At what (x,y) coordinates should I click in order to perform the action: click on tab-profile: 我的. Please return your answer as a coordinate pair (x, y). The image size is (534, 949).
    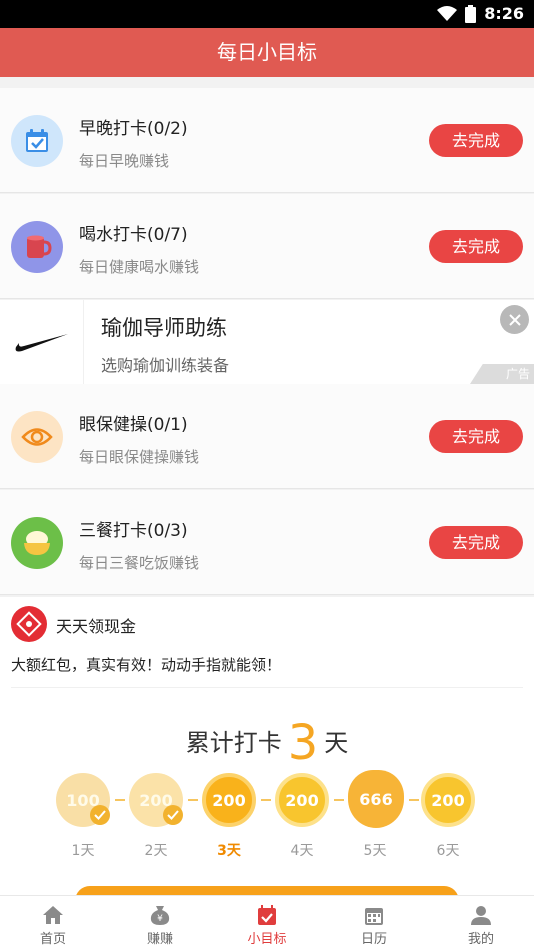
    Looking at the image, I should click on (481, 922).